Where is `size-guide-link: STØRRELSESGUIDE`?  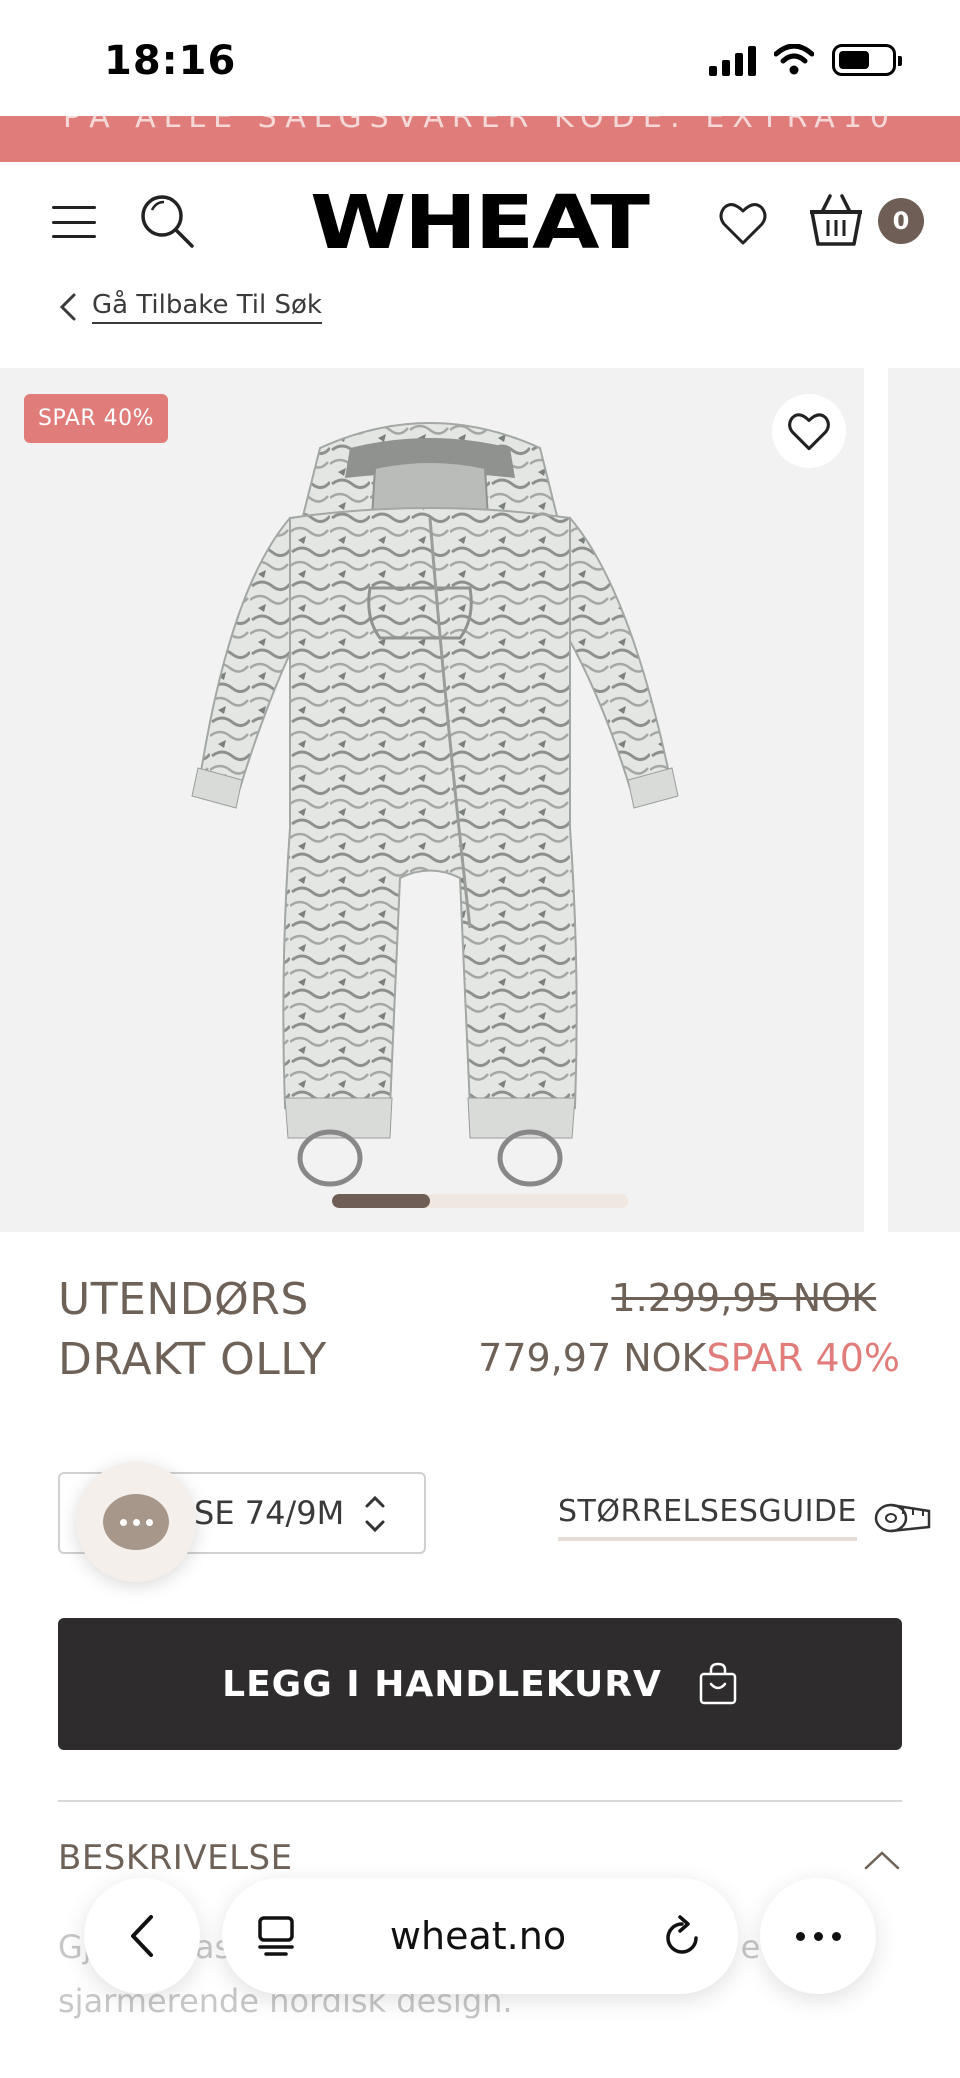
size-guide-link: STØRRELSESGUIDE is located at coordinates (745, 1517).